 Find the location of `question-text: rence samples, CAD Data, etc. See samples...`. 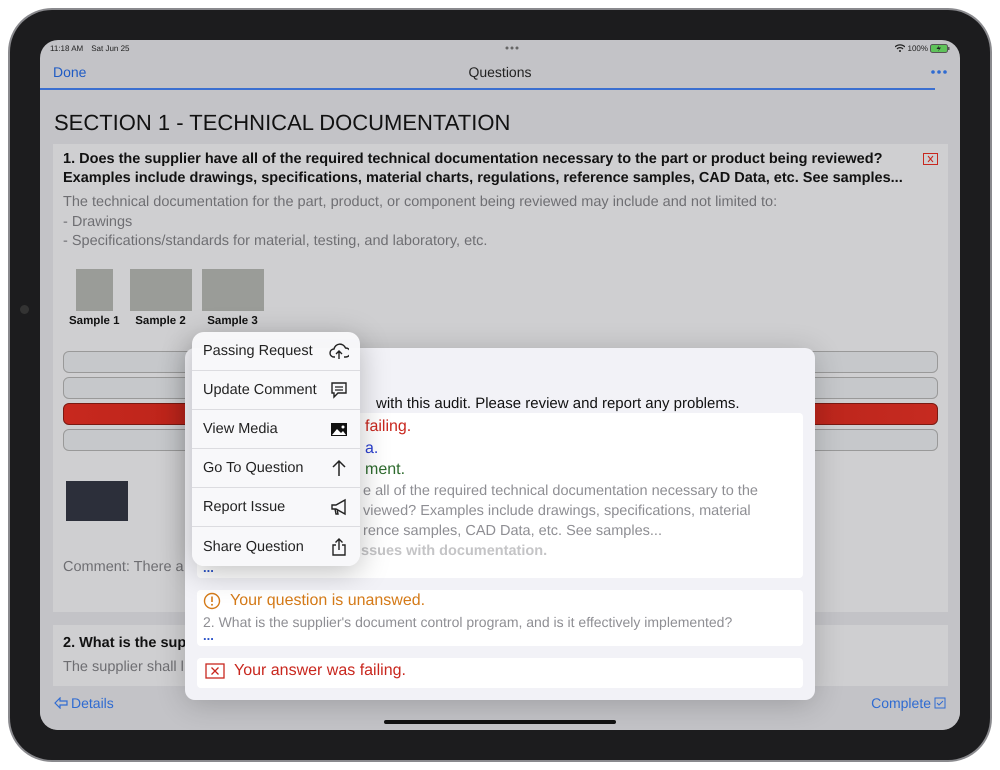

question-text: rence samples, CAD Data, etc. See samples... is located at coordinates (513, 531).